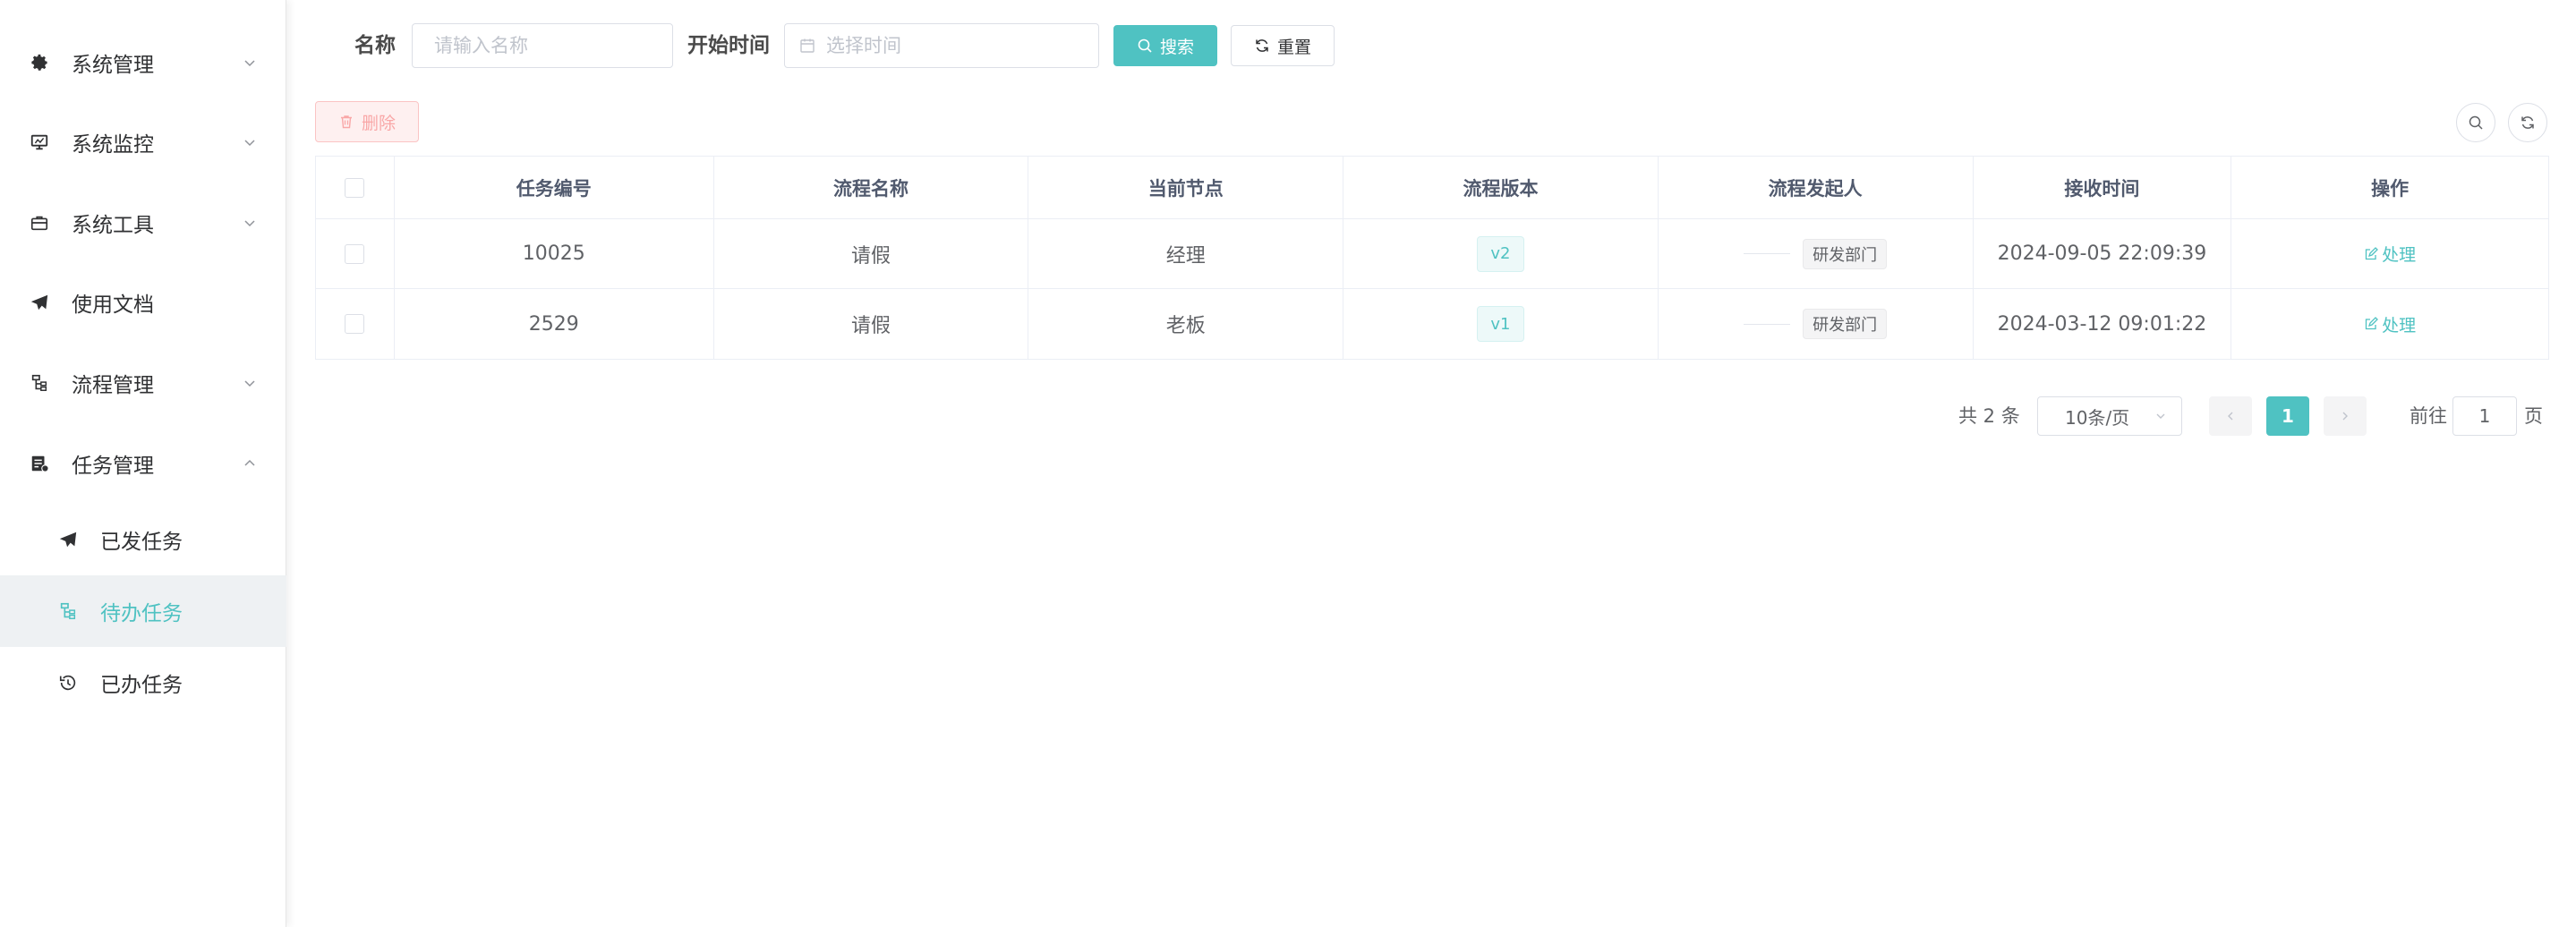 This screenshot has width=2576, height=927. Describe the element at coordinates (375, 45) in the screenshot. I see `name-label: 名称` at that location.